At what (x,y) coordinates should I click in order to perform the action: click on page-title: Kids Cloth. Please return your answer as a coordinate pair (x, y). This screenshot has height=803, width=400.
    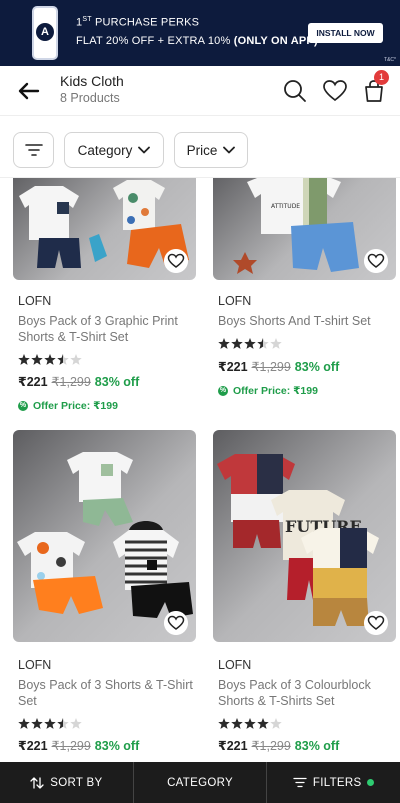
    Looking at the image, I should click on (92, 81).